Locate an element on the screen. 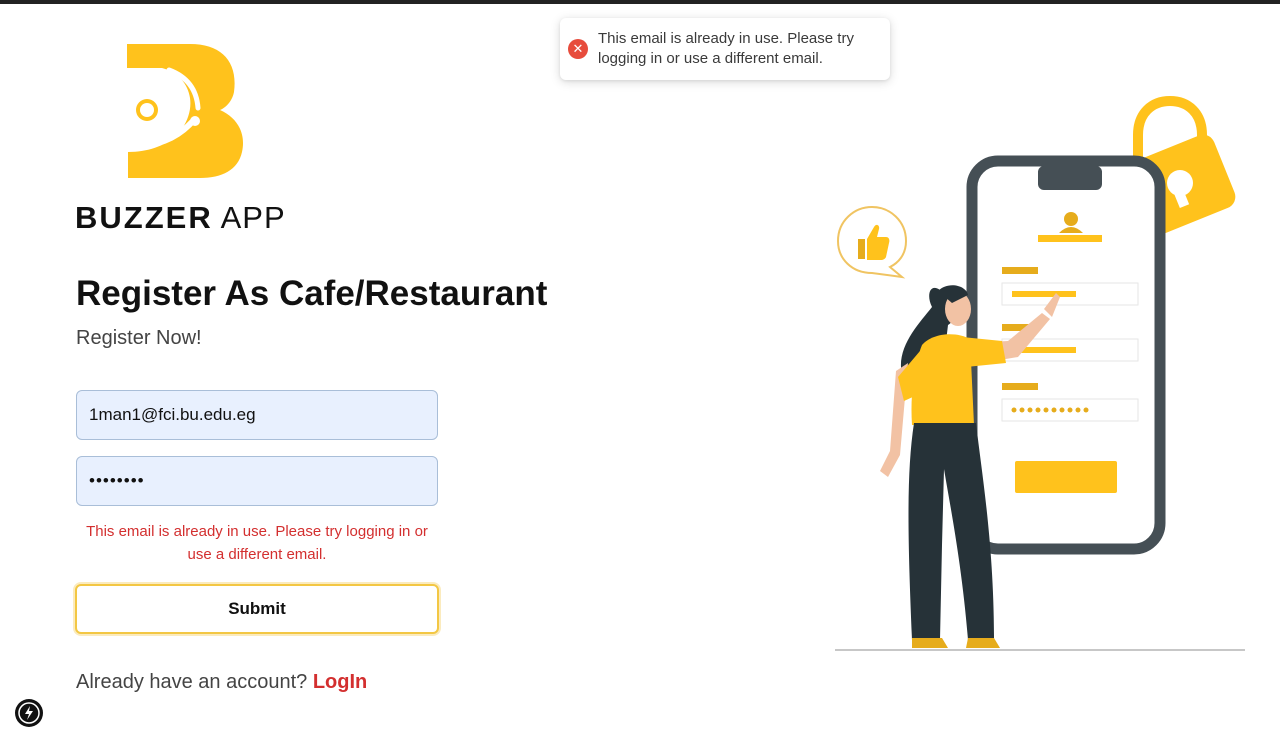 This screenshot has width=1280, height=742. page-title: Register As Cafe/Restaurant is located at coordinates (312, 293).